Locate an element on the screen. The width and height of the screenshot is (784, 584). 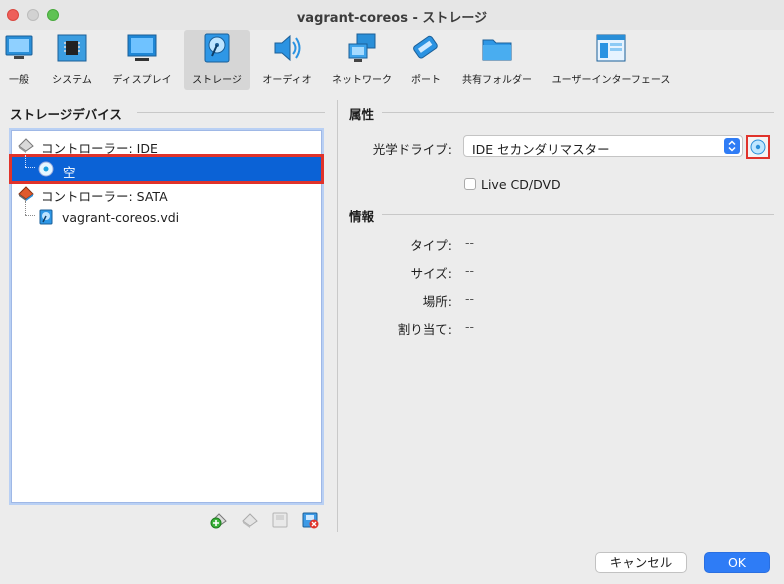
chip-icon is located at coordinates (72, 48).